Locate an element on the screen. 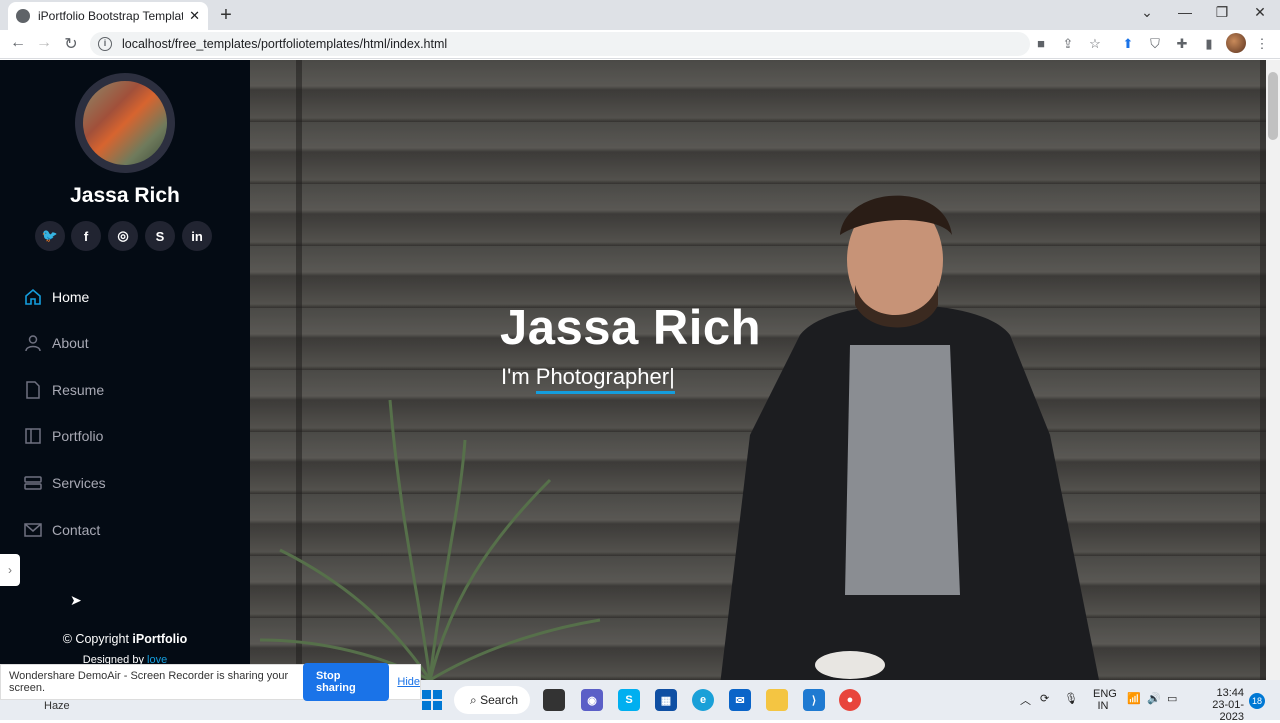  nav-home: Home is located at coordinates (56, 297).